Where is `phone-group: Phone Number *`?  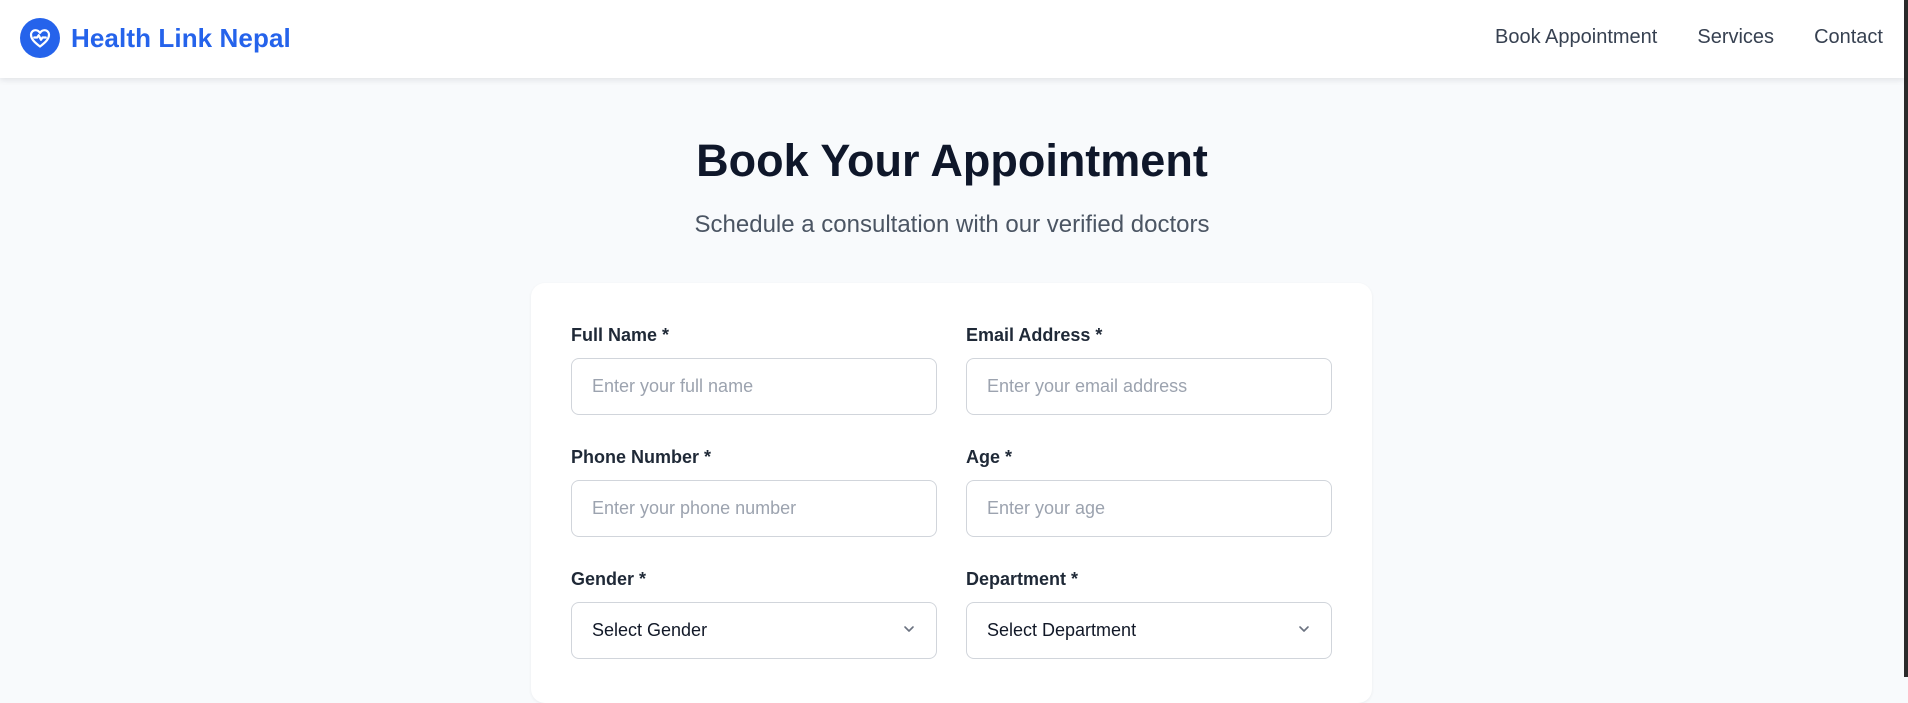 phone-group: Phone Number * is located at coordinates (754, 491).